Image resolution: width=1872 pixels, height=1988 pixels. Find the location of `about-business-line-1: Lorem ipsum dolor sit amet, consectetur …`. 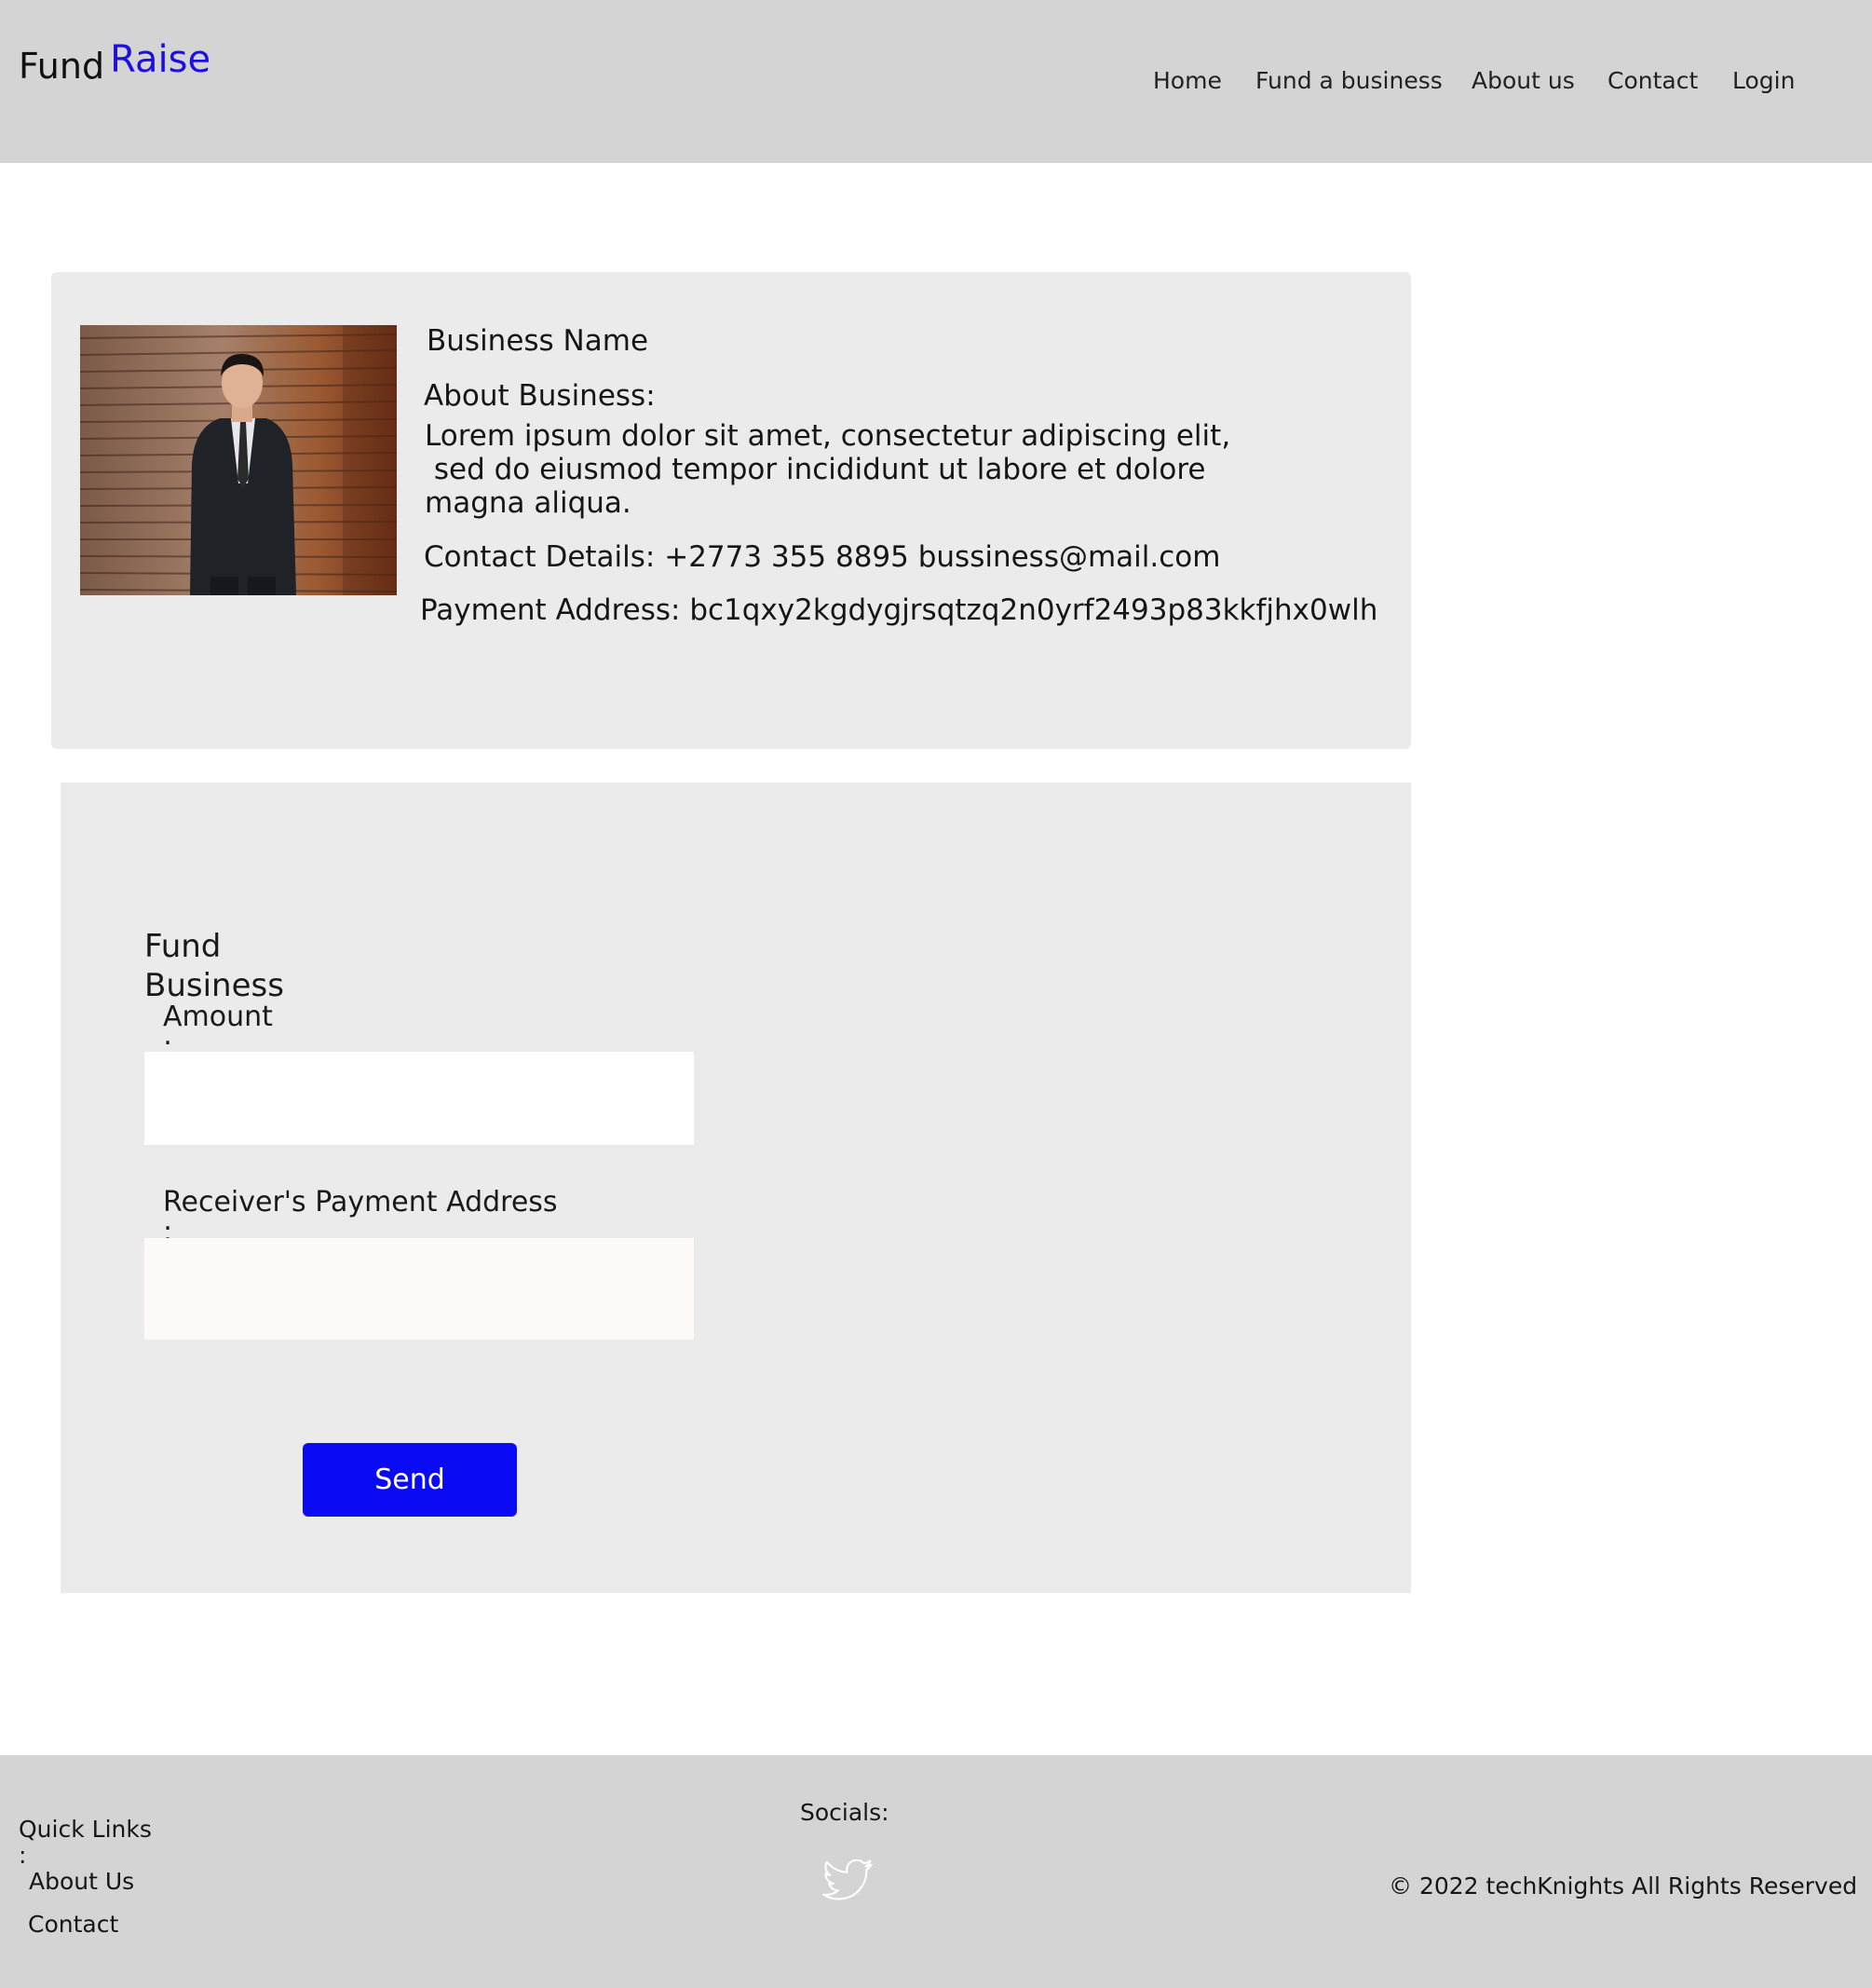

about-business-line-1: Lorem ipsum dolor sit amet, consectetur … is located at coordinates (828, 436).